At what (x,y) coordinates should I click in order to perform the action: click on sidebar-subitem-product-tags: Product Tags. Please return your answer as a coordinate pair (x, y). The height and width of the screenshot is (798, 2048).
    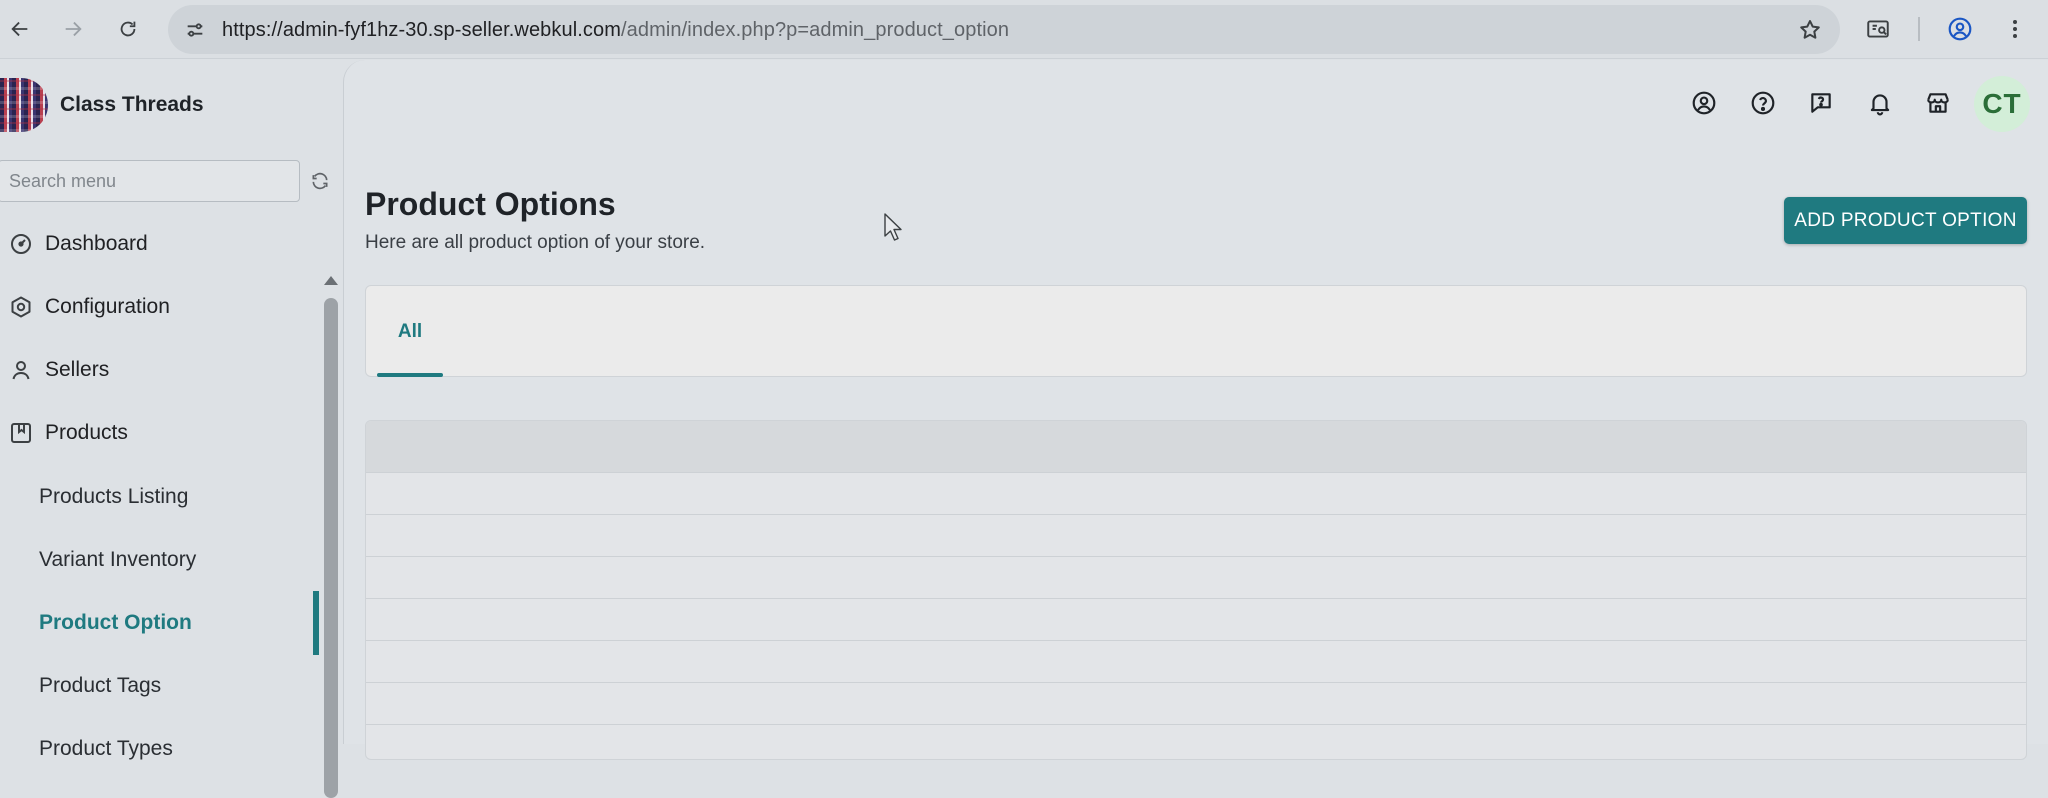
    Looking at the image, I should click on (177, 686).